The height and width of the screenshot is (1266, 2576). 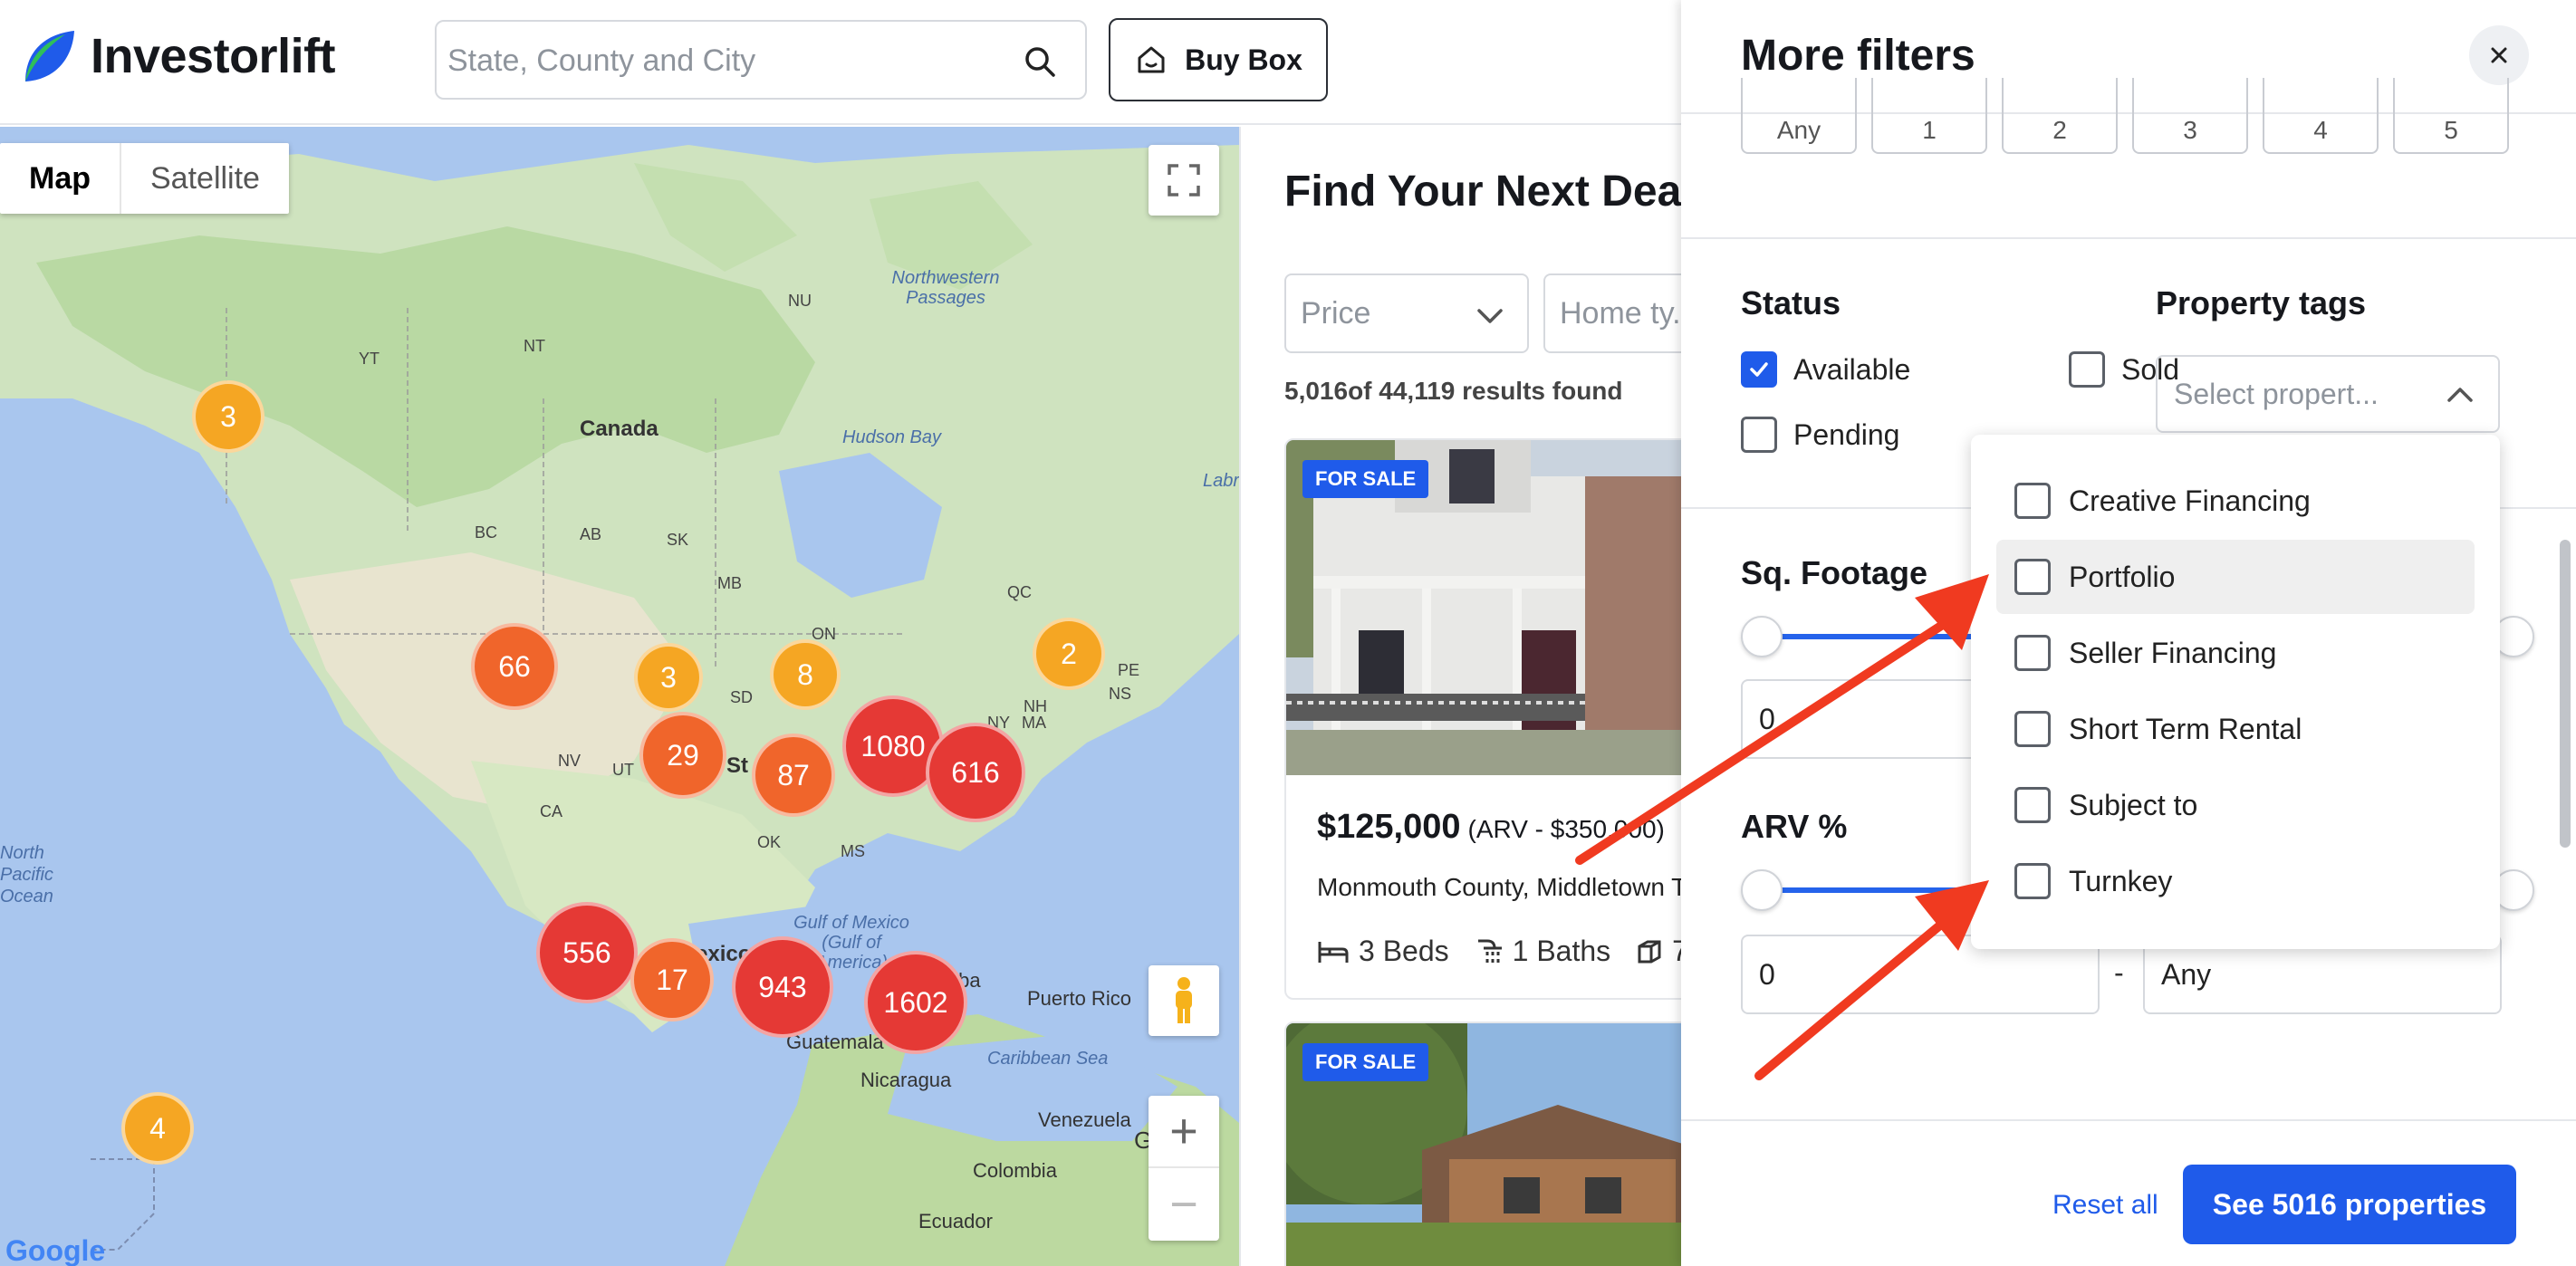 What do you see at coordinates (1620, 313) in the screenshot?
I see `home-type-dropdown-label: Home ty.` at bounding box center [1620, 313].